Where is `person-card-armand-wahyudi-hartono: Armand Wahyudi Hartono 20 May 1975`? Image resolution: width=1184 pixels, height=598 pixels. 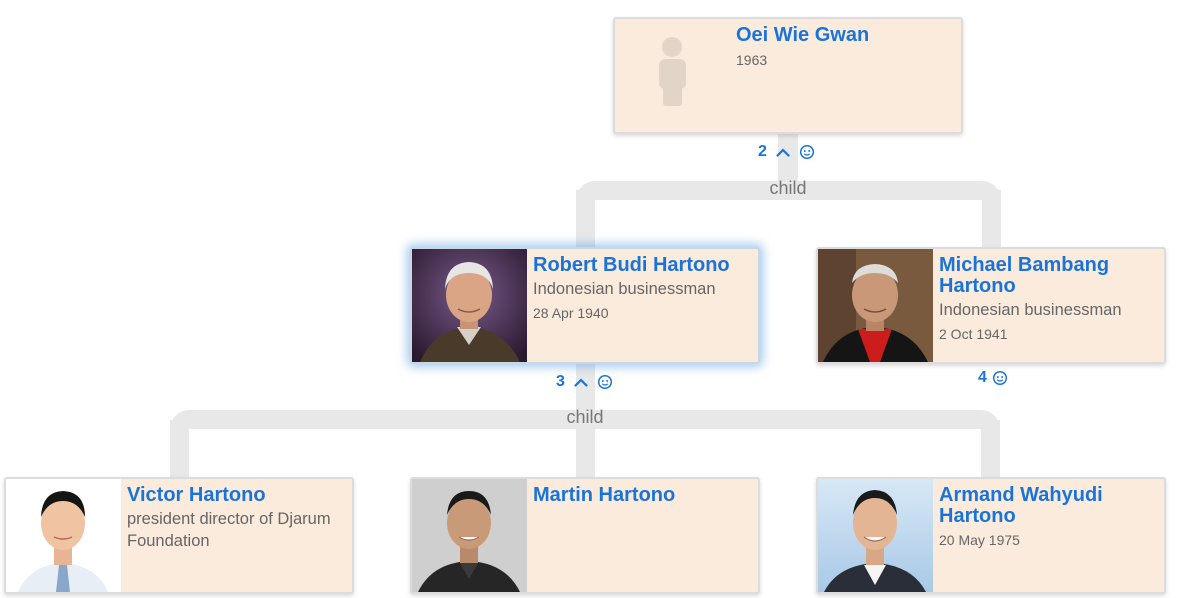
person-card-armand-wahyudi-hartono: Armand Wahyudi Hartono 20 May 1975 is located at coordinates (991, 535).